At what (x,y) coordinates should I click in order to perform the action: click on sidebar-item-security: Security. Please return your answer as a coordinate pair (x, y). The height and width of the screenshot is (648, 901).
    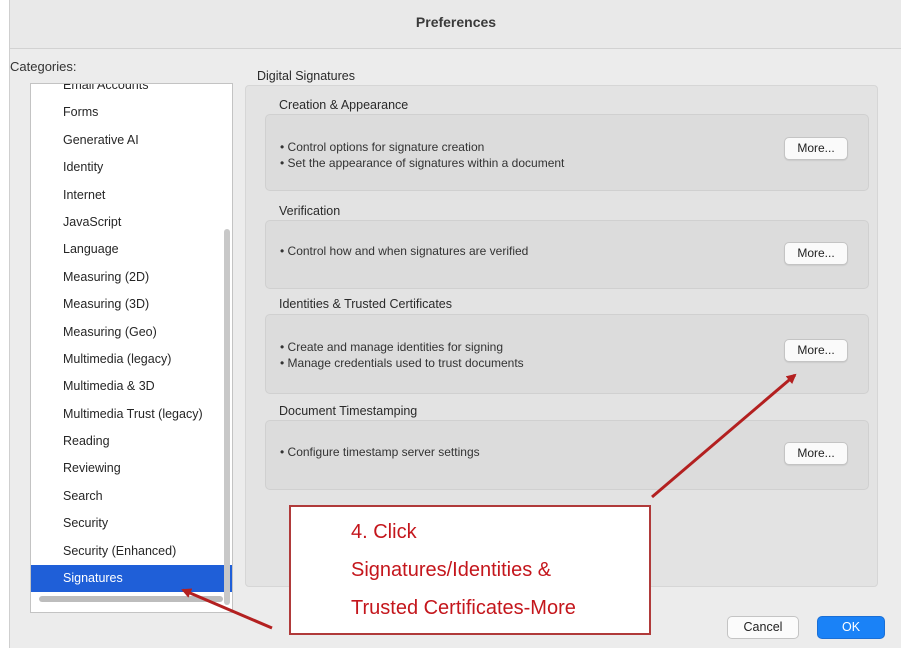
    Looking at the image, I should click on (131, 523).